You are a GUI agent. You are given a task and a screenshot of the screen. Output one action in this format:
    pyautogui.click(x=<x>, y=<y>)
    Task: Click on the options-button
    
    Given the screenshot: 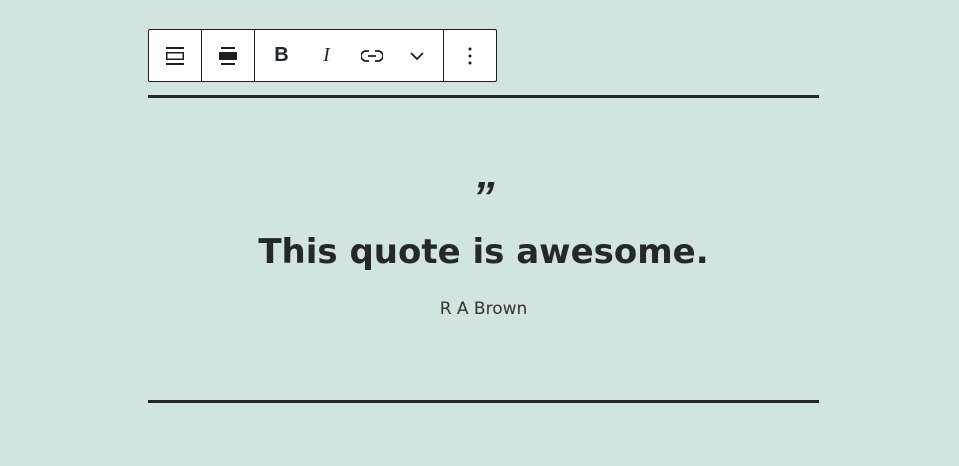 What is the action you would take?
    pyautogui.click(x=470, y=55)
    